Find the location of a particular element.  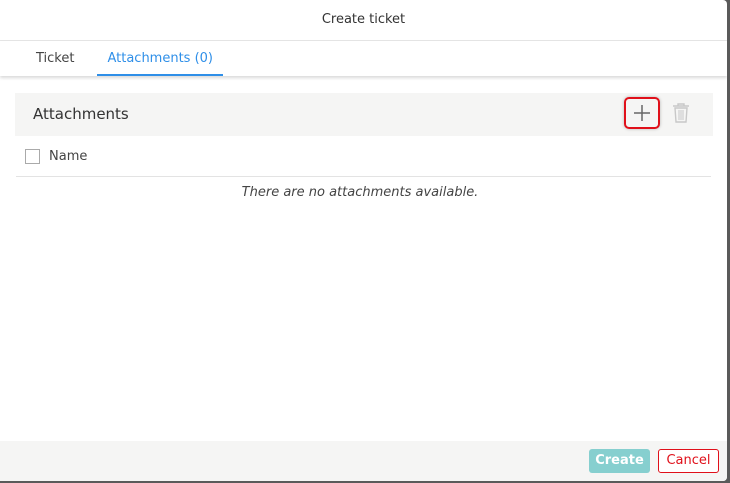

tab-ticket: Ticket is located at coordinates (55, 58).